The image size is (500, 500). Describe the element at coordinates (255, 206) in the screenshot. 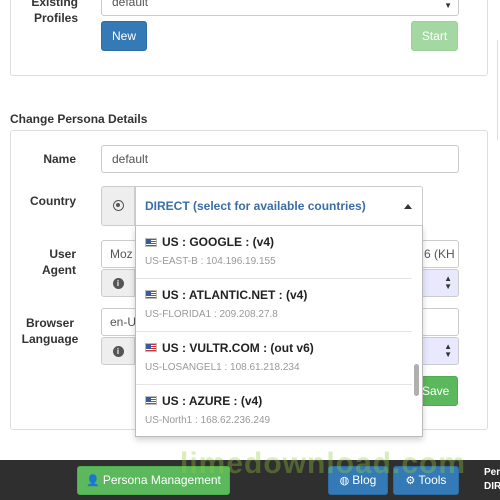

I see `country-select-value: DIRECT (select for available countries)` at that location.